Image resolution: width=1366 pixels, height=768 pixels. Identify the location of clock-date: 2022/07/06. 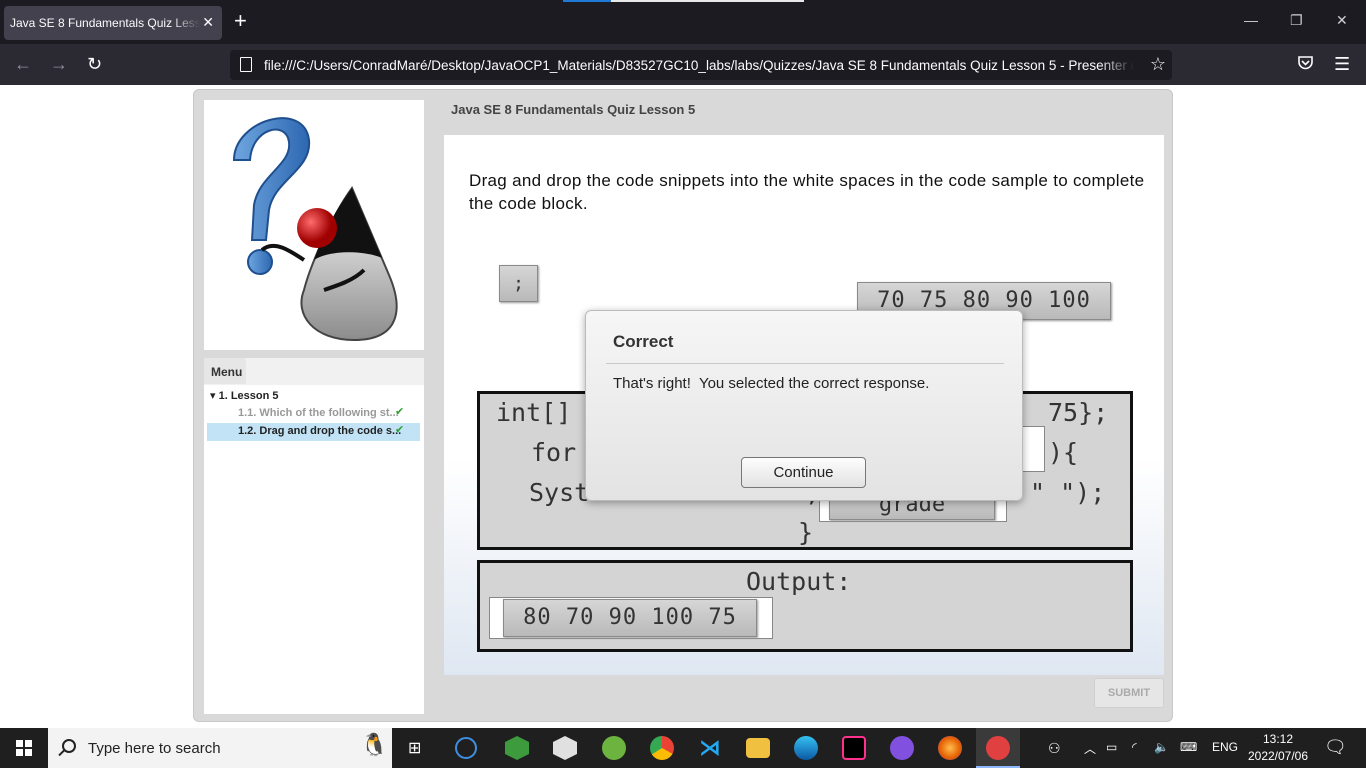
(1278, 756).